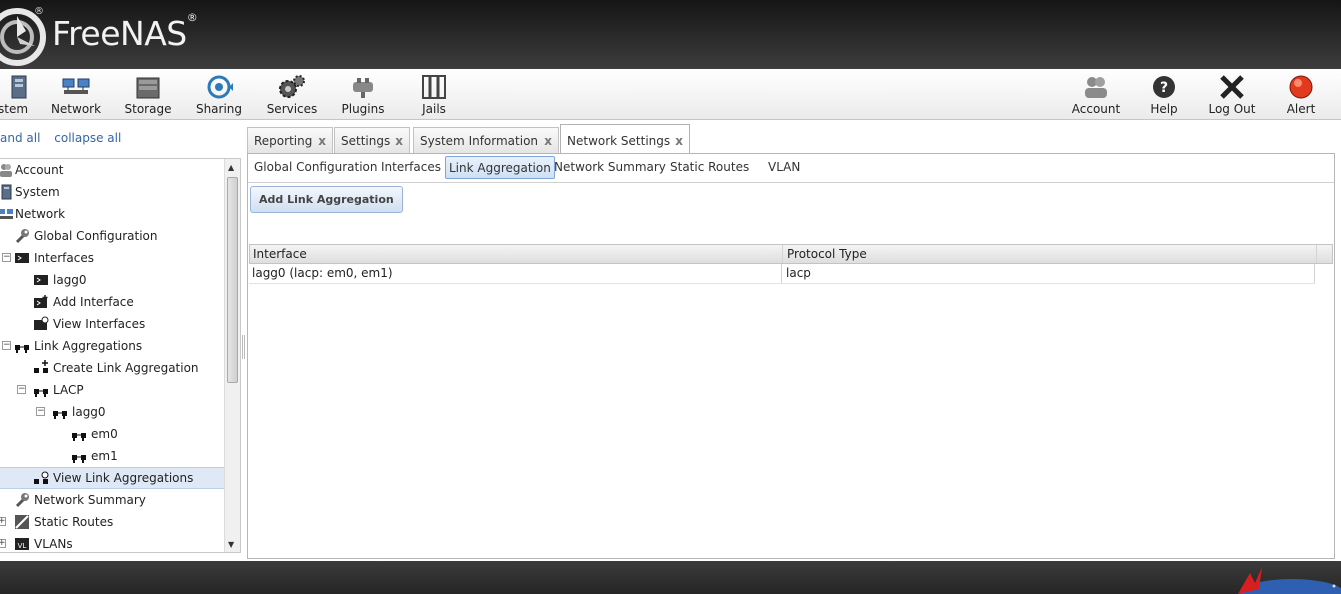 This screenshot has width=1341, height=594. I want to click on tree-item: Add Interface, so click(112, 302).